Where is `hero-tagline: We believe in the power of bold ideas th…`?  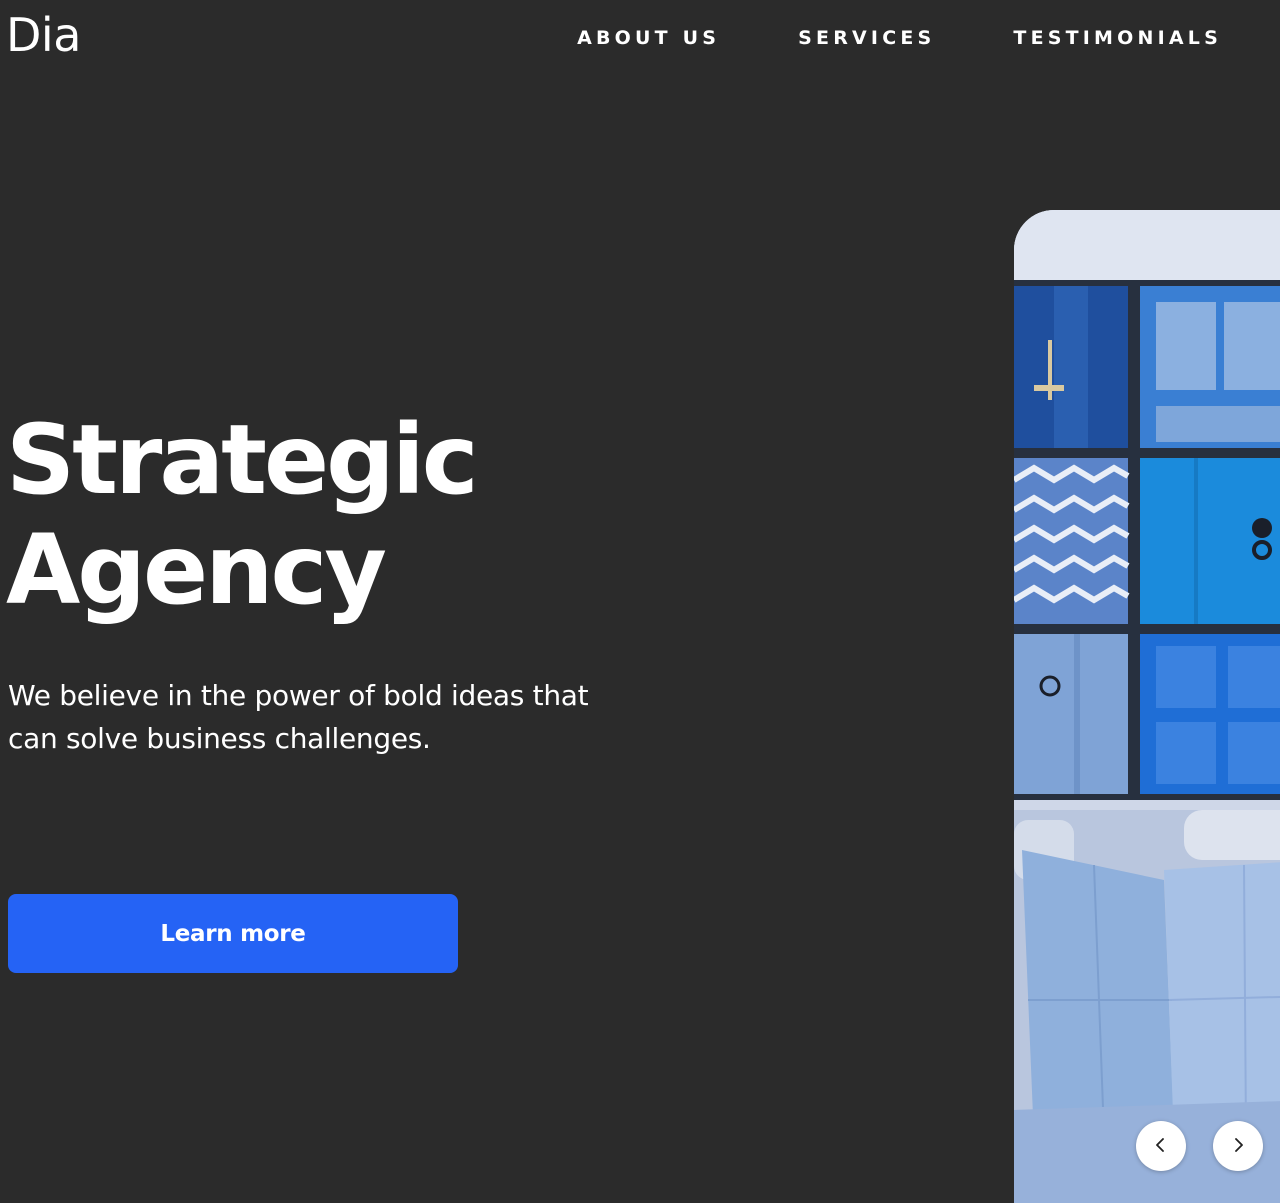
hero-tagline: We believe in the power of bold ideas th… is located at coordinates (298, 717).